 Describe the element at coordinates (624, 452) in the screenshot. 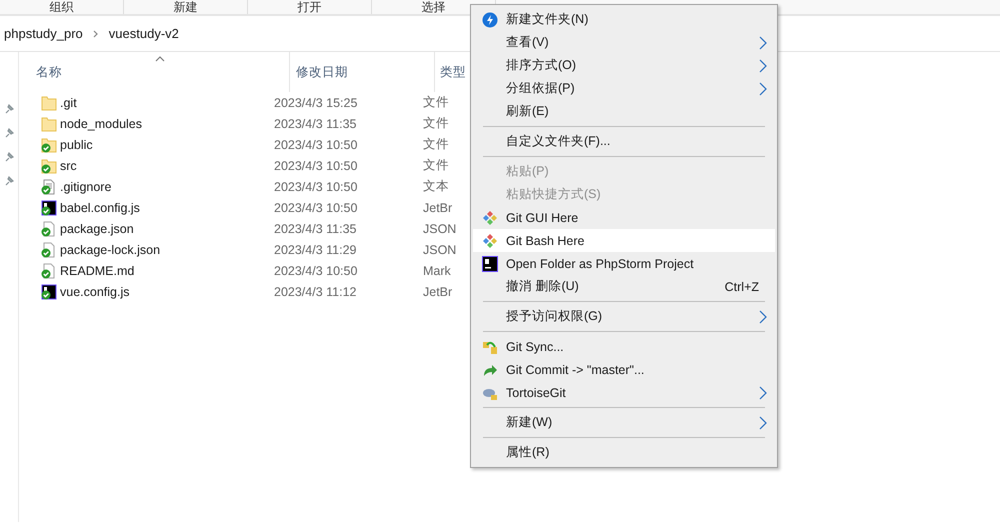

I see `menu-item: 属性(R)` at that location.